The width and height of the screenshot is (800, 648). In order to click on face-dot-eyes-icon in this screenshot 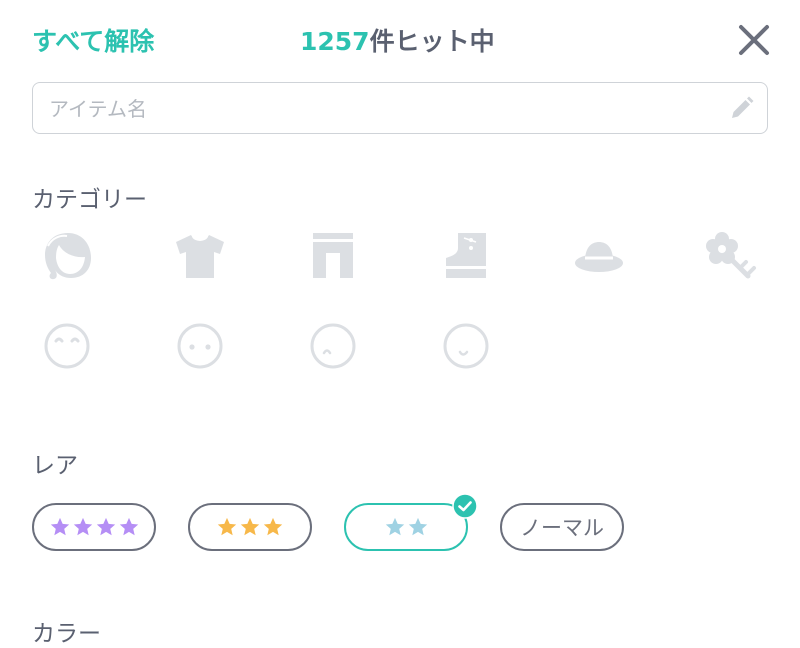, I will do `click(200, 346)`.